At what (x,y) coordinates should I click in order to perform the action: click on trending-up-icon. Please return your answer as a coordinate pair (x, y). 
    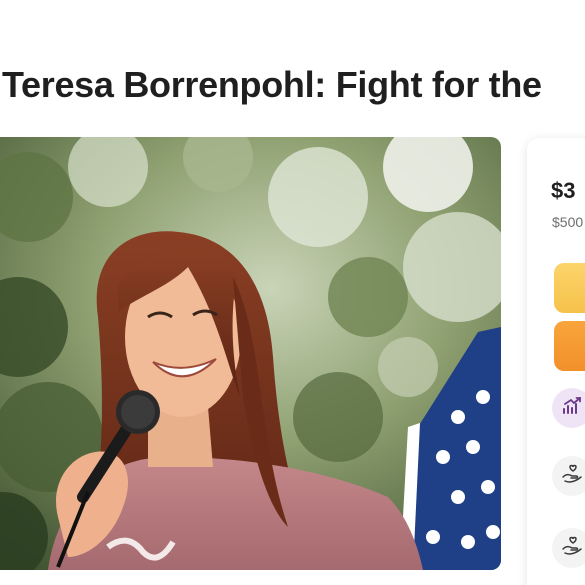
    Looking at the image, I should click on (572, 408).